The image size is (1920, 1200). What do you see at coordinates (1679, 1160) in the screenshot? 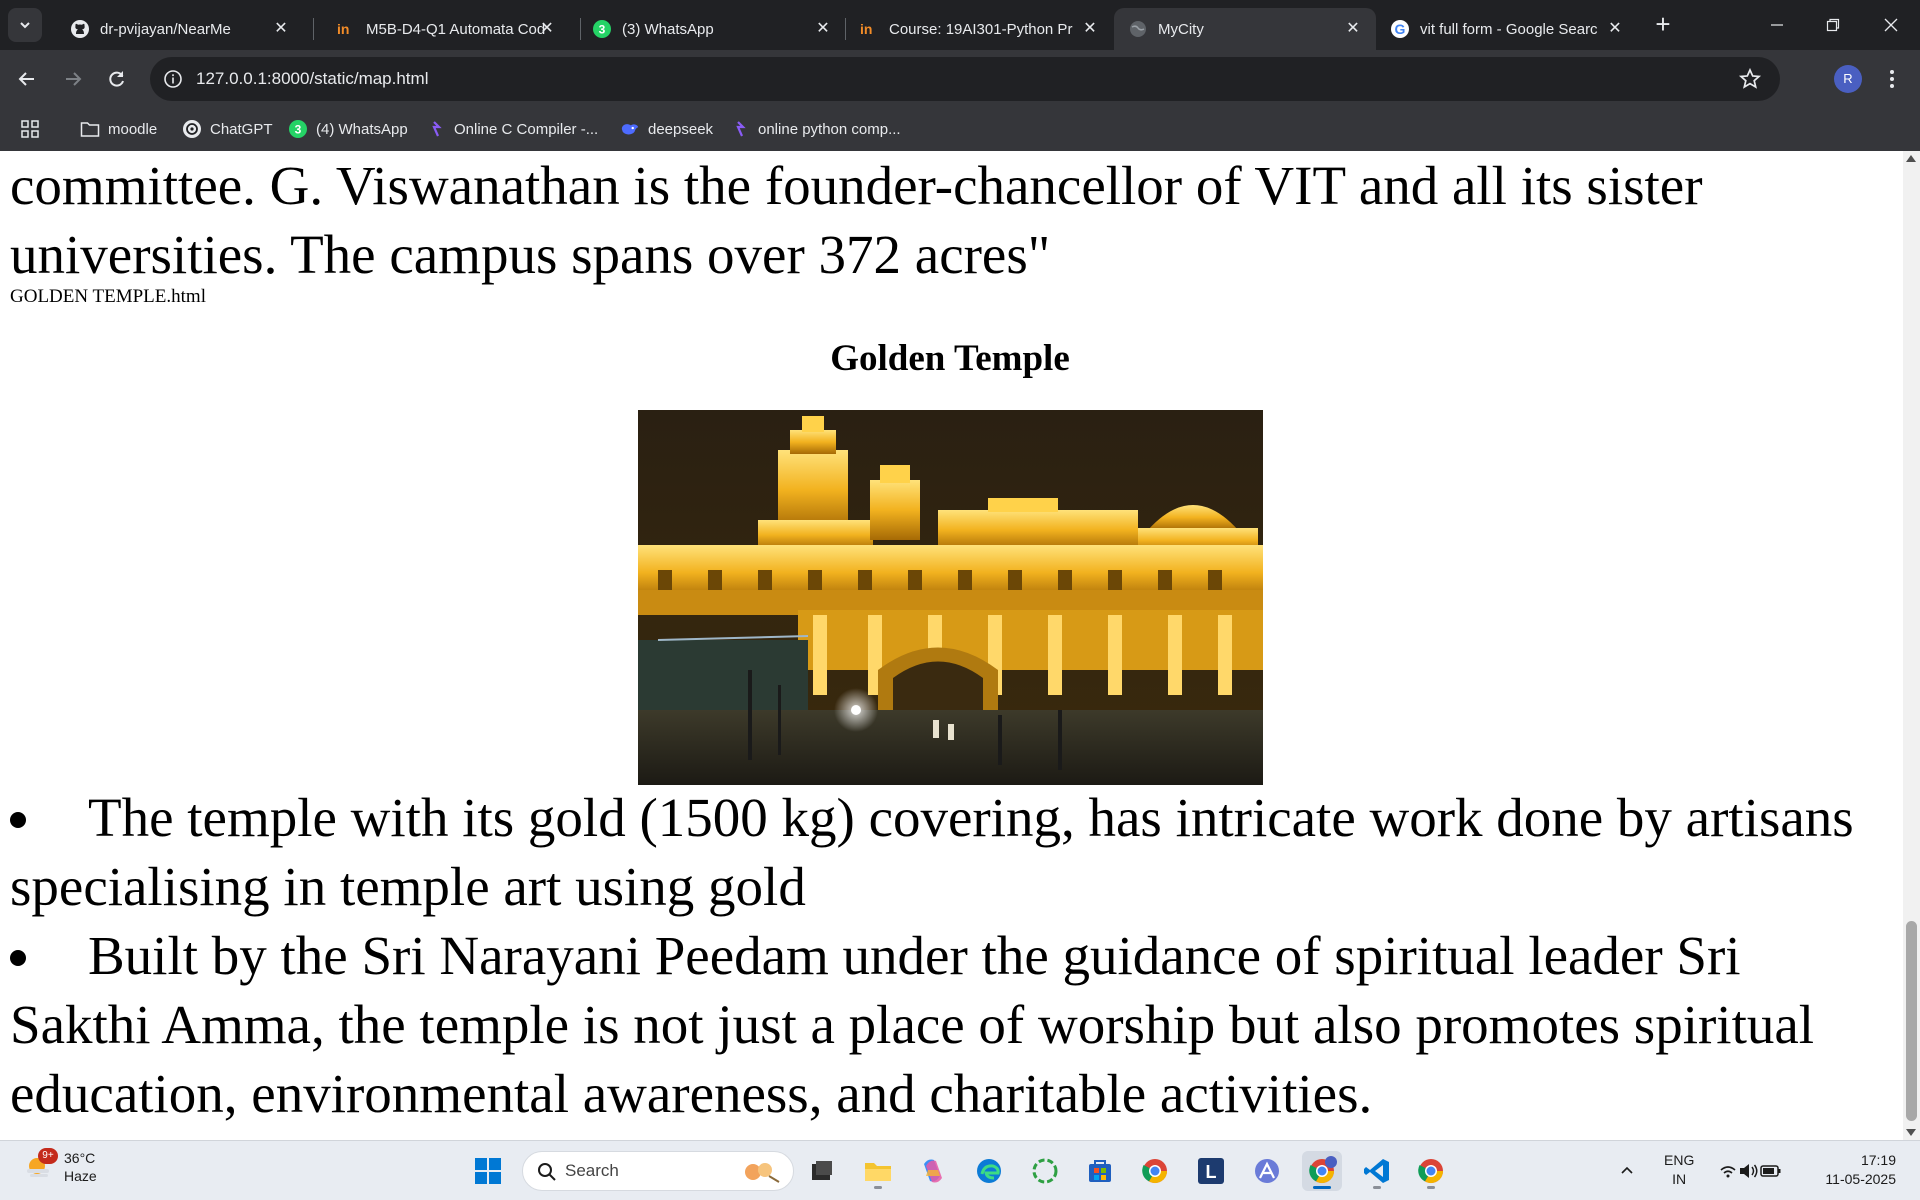
I see `language-line1: ENG` at bounding box center [1679, 1160].